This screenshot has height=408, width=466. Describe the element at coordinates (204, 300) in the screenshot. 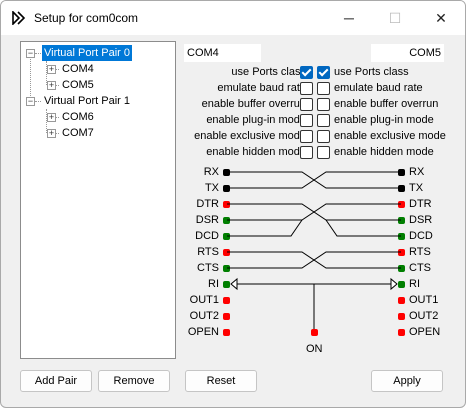

I see `signal-label-left: OUT1` at that location.